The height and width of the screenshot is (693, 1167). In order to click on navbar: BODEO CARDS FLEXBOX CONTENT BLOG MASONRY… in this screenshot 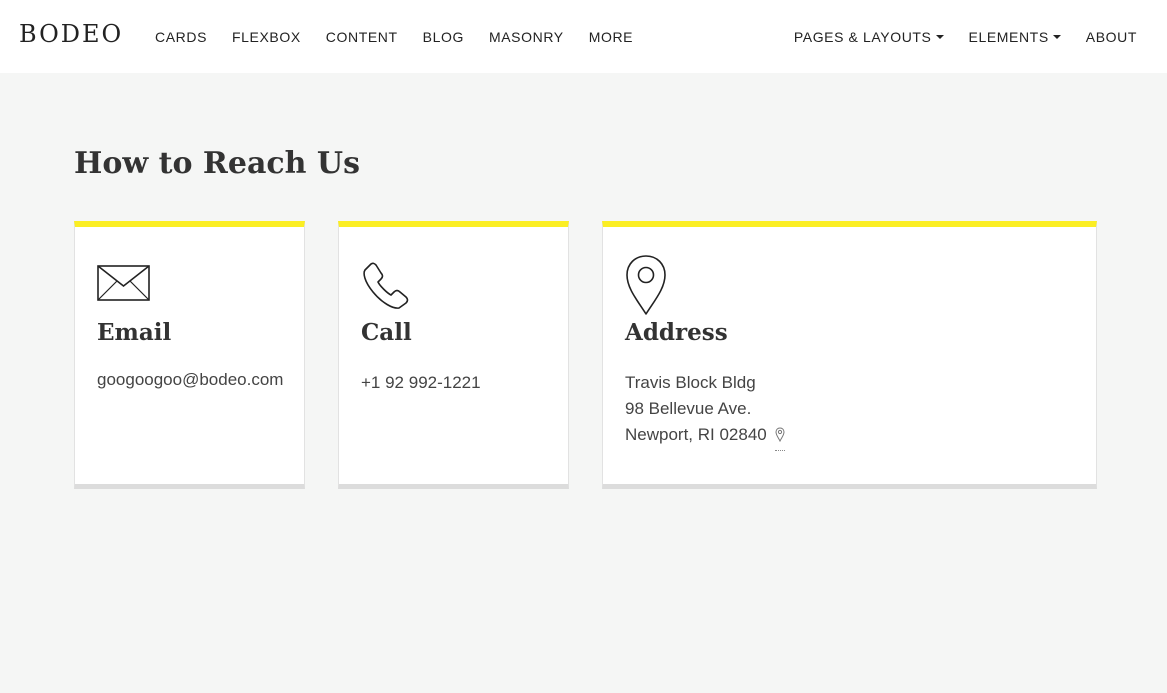, I will do `click(583, 36)`.